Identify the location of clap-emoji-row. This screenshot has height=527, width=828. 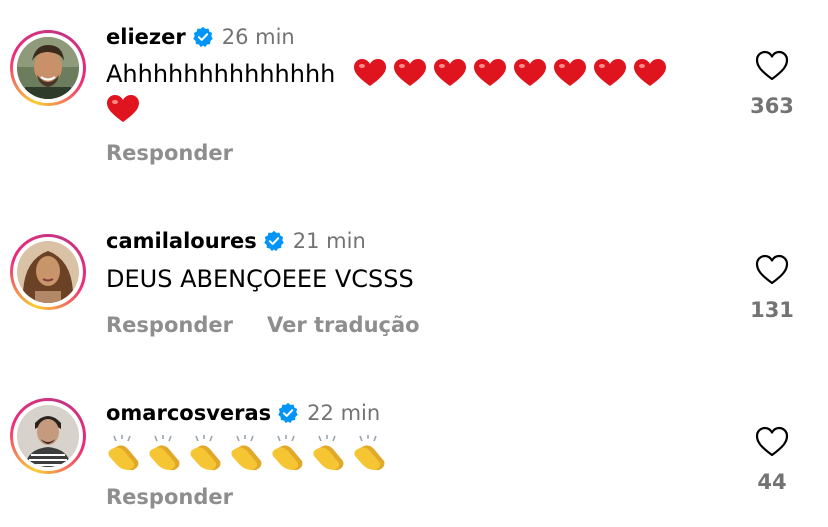
(249, 453).